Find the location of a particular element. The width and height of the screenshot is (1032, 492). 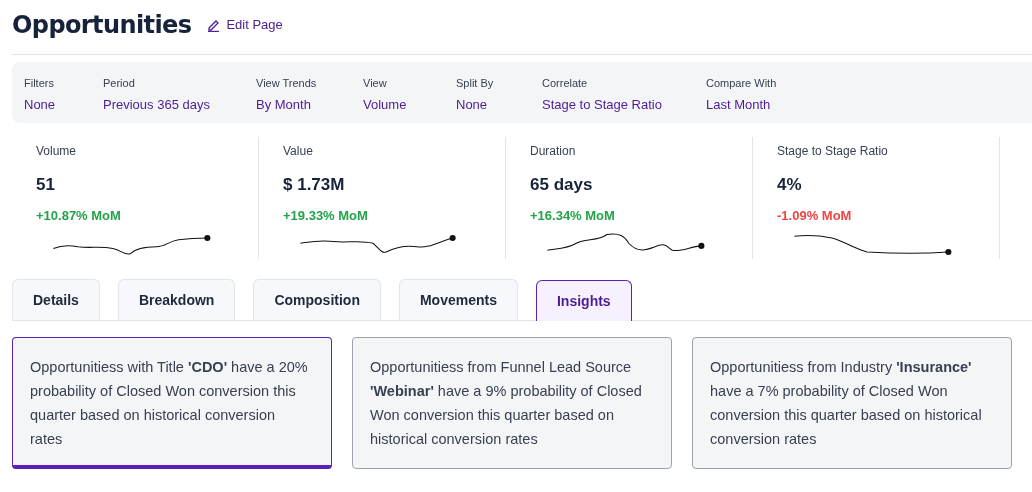

insight-card: Opportunitiess from Industry 'Insurance' have a 7% probability of Closed Won conversion this quarter based on historical conversion rates is located at coordinates (852, 403).